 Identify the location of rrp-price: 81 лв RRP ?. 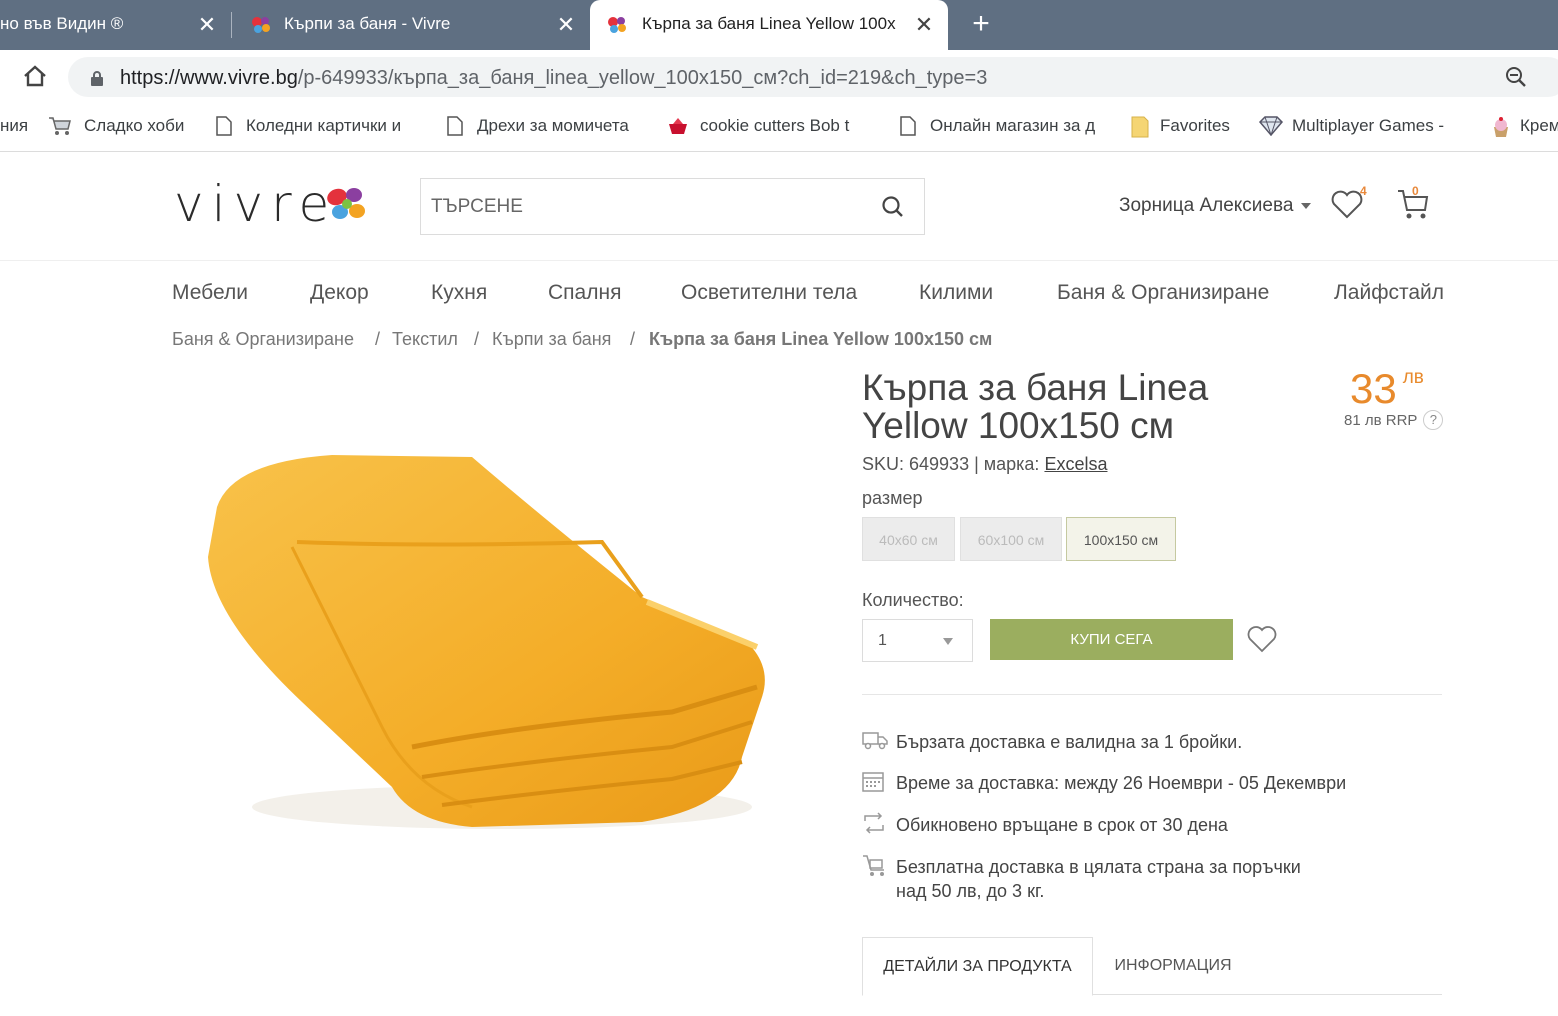
(1394, 420).